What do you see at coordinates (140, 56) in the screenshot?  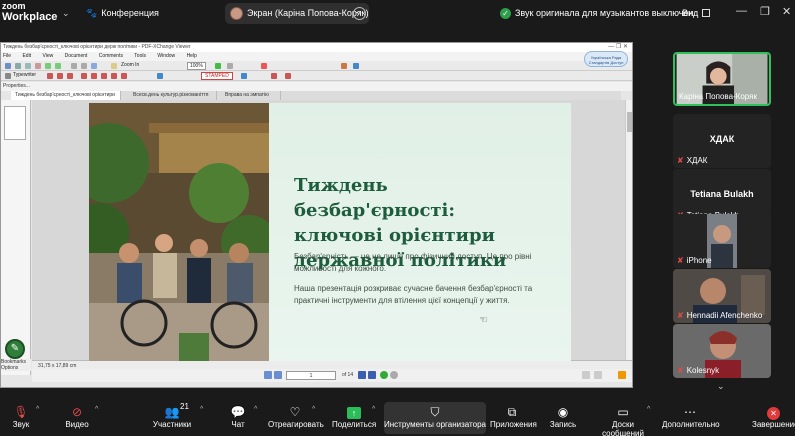 I see `menu-tools: Tools` at bounding box center [140, 56].